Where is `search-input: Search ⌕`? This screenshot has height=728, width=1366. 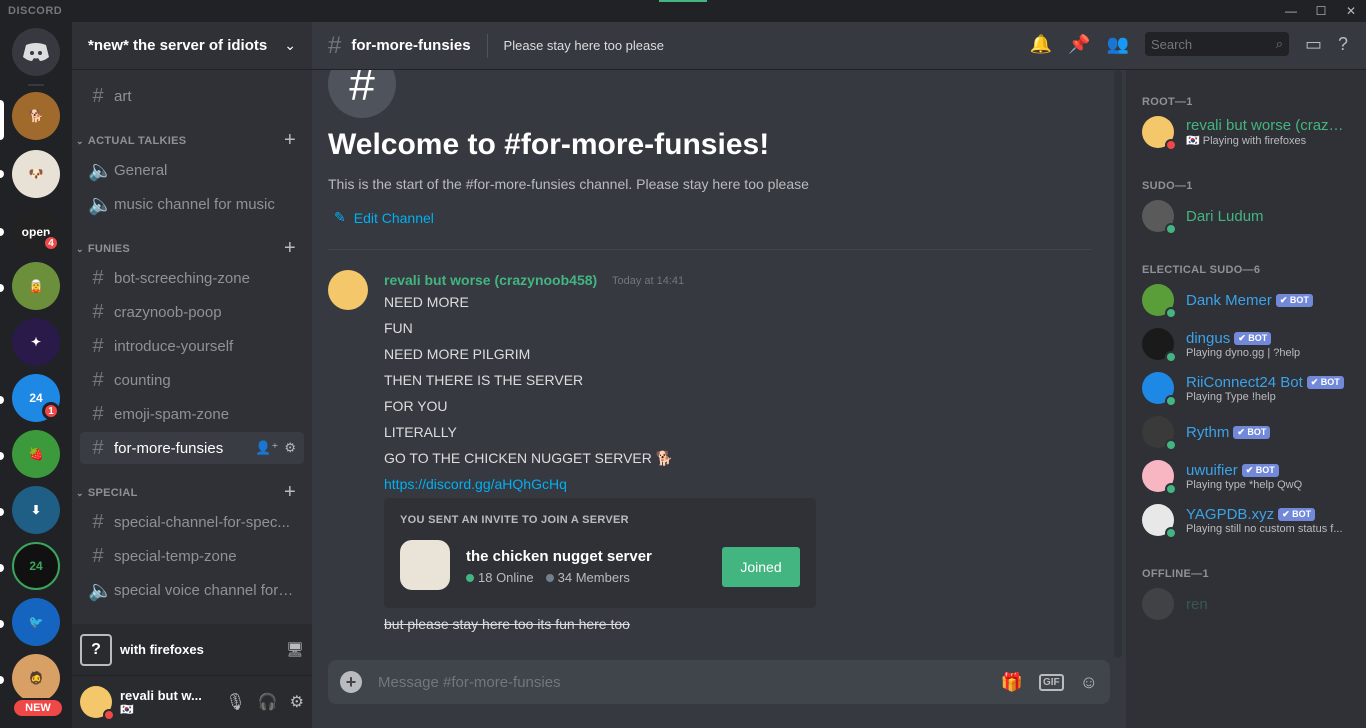
search-input: Search ⌕ is located at coordinates (1216, 44).